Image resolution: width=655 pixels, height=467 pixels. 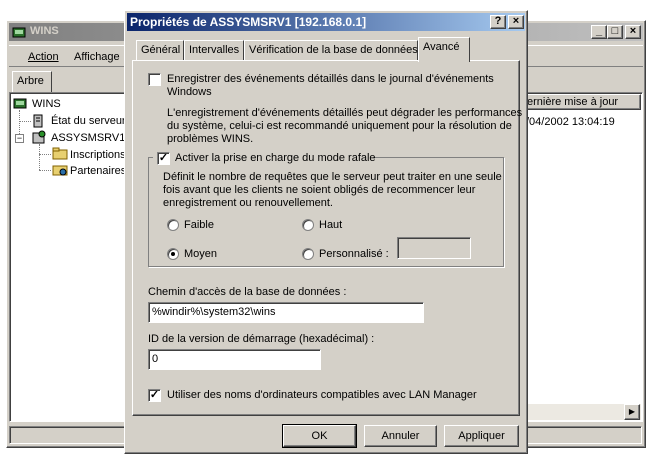 What do you see at coordinates (331, 225) in the screenshot?
I see `radio-haut-label: Haut` at bounding box center [331, 225].